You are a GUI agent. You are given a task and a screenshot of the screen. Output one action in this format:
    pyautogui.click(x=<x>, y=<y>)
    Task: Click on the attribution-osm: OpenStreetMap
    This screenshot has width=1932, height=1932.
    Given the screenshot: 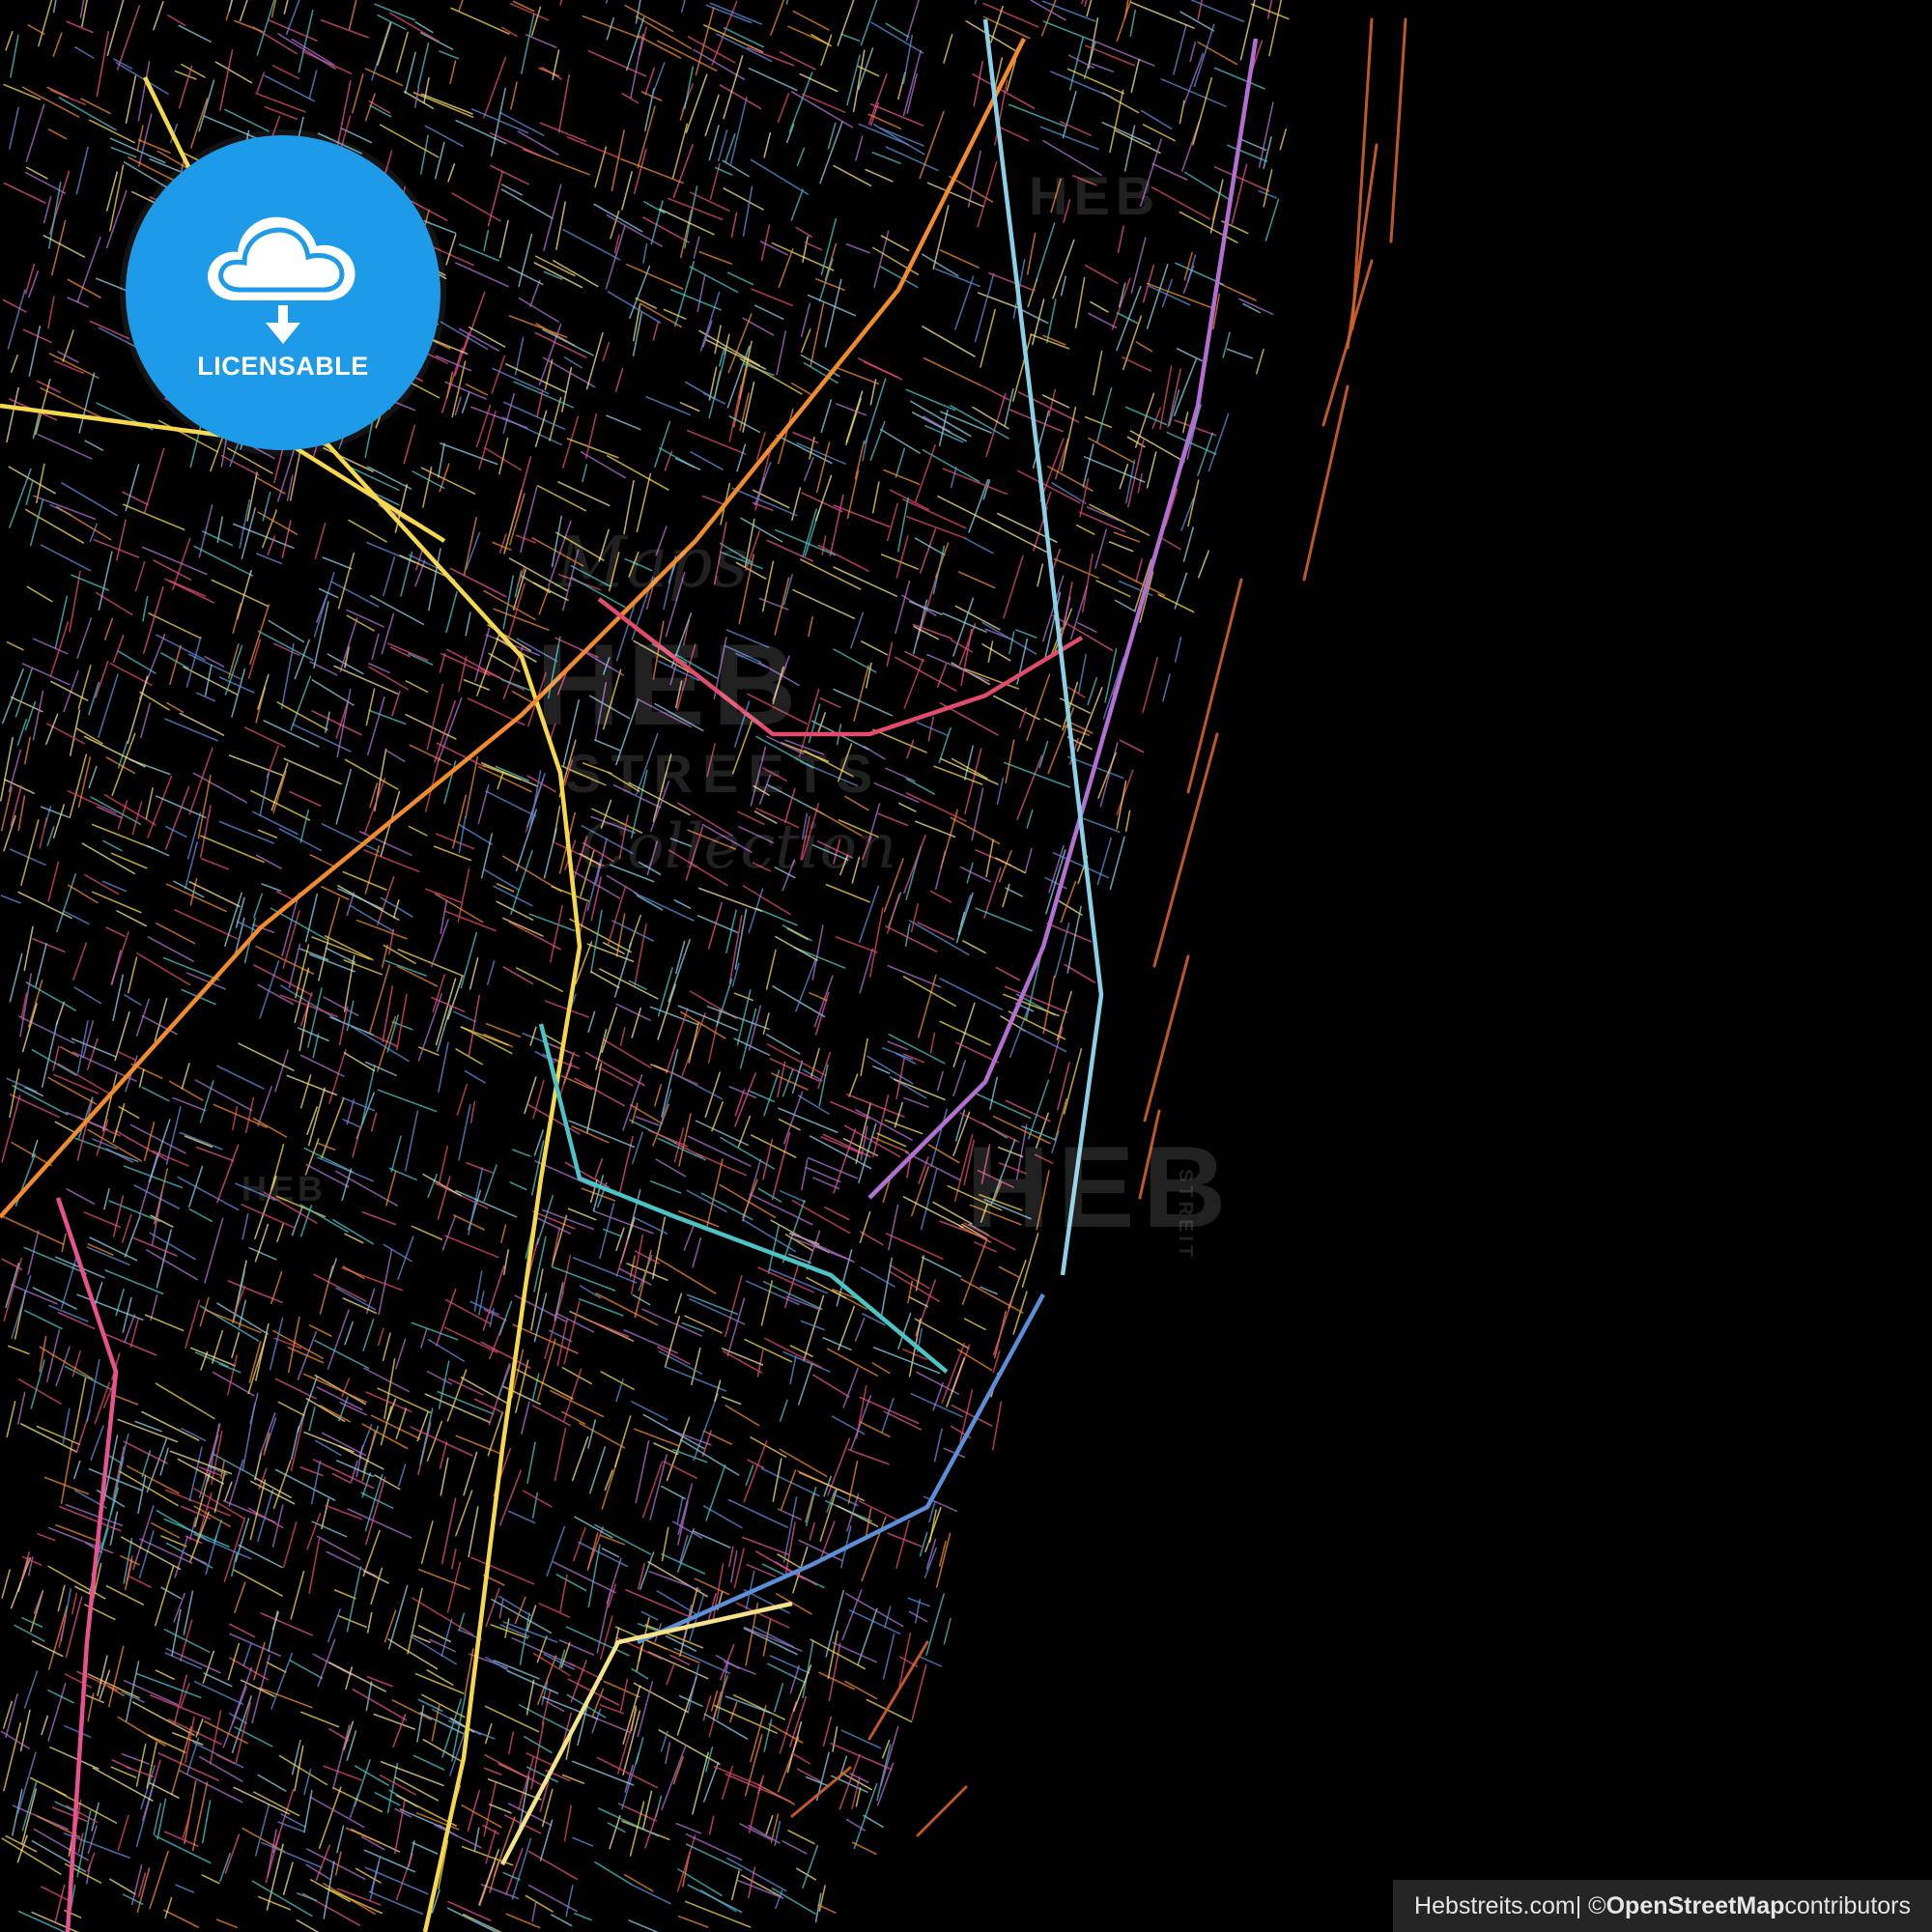 What is the action you would take?
    pyautogui.click(x=1695, y=1906)
    